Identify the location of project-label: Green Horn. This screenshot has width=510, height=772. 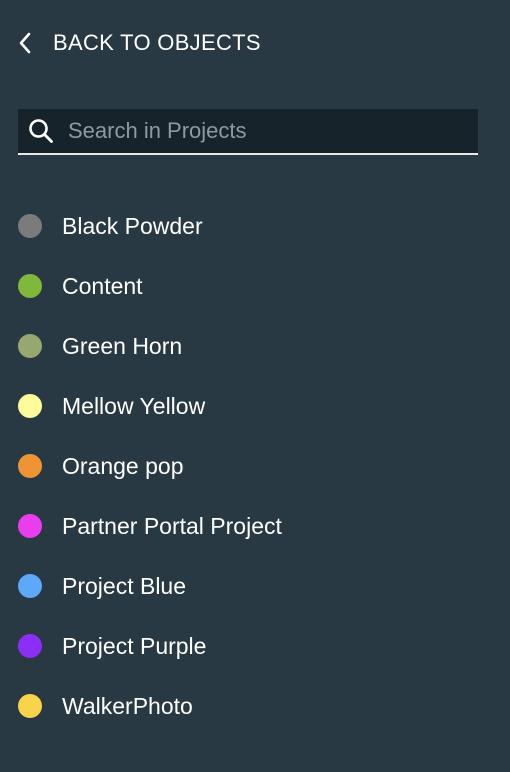
(122, 345).